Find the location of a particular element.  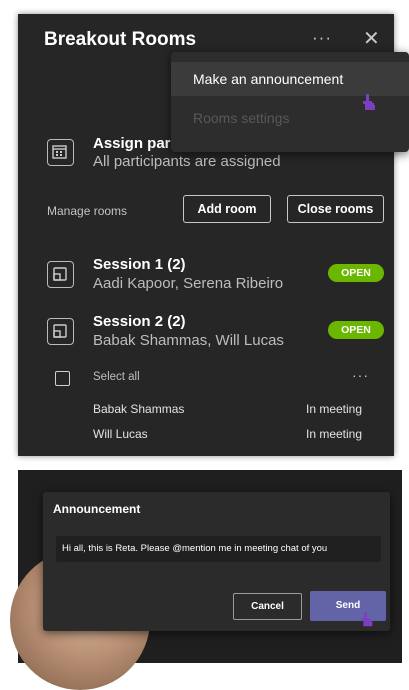

panel-title: Breakout Rooms is located at coordinates (120, 39).